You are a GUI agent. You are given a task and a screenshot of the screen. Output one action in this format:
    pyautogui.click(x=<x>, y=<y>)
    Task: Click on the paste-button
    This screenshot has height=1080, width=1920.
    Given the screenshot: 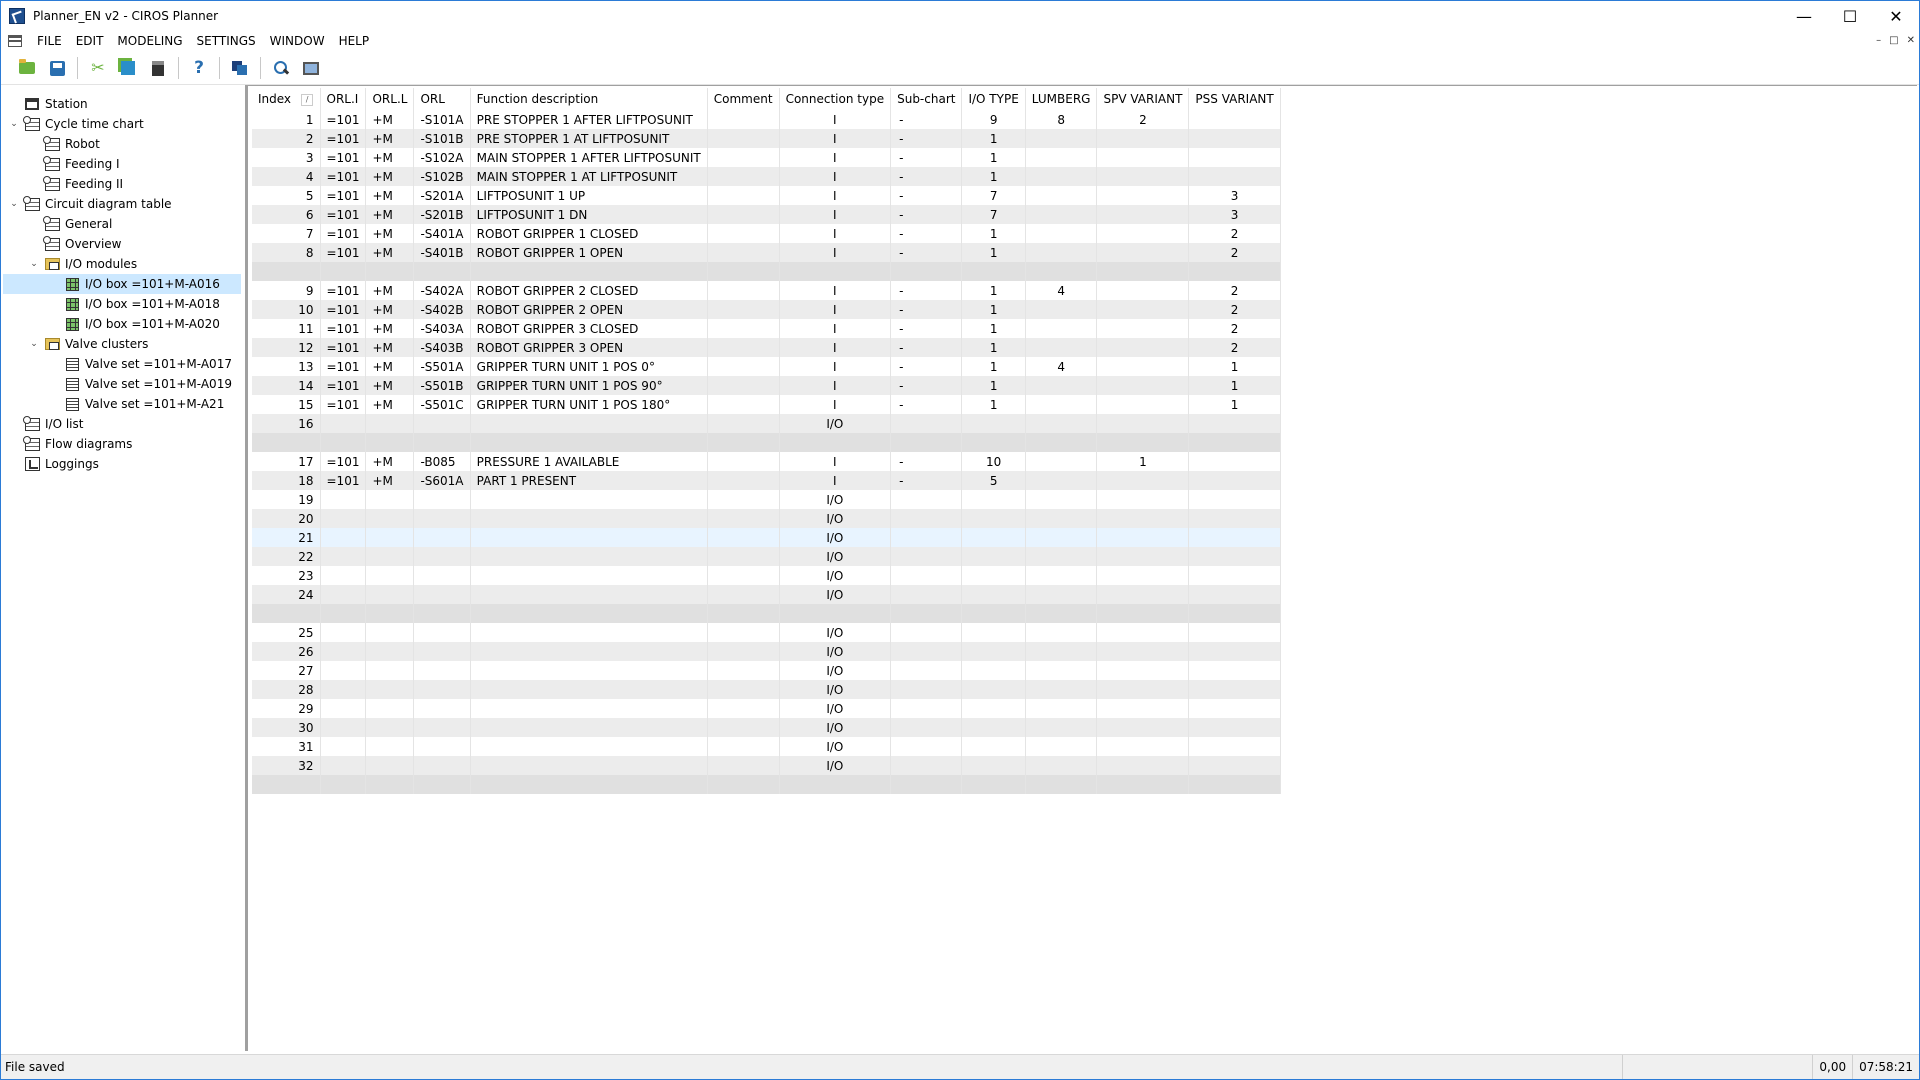 What is the action you would take?
    pyautogui.click(x=158, y=68)
    